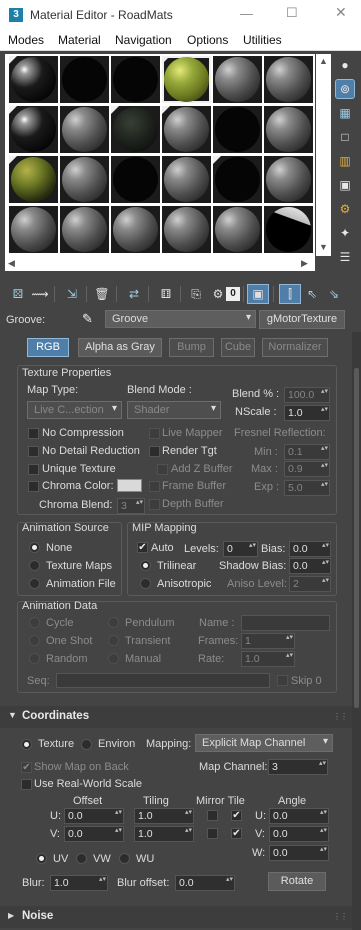  What do you see at coordinates (131, 506) in the screenshot?
I see `chroma-blend-spinner: 3` at bounding box center [131, 506].